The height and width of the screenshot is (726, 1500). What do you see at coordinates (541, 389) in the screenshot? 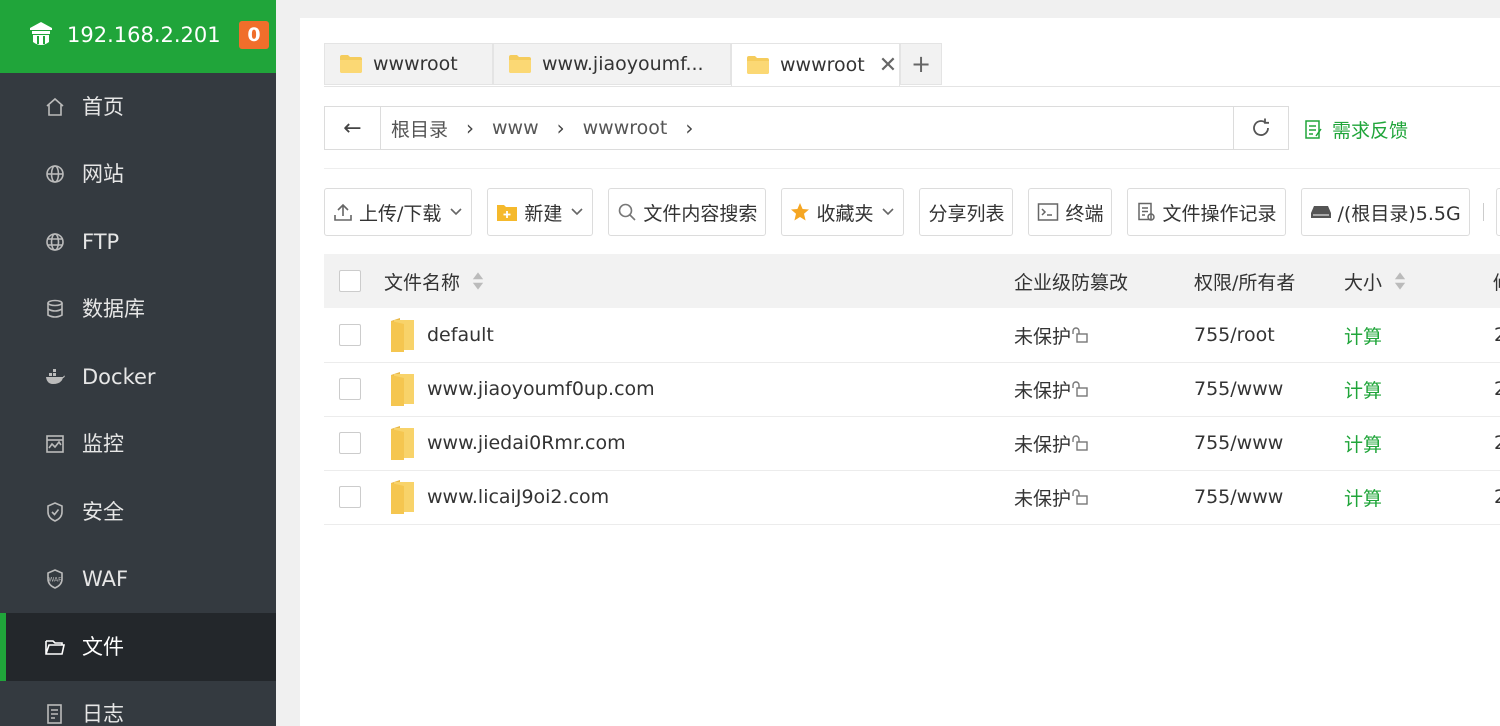
I see `file-name: www.jiaoyoumf0up.com` at bounding box center [541, 389].